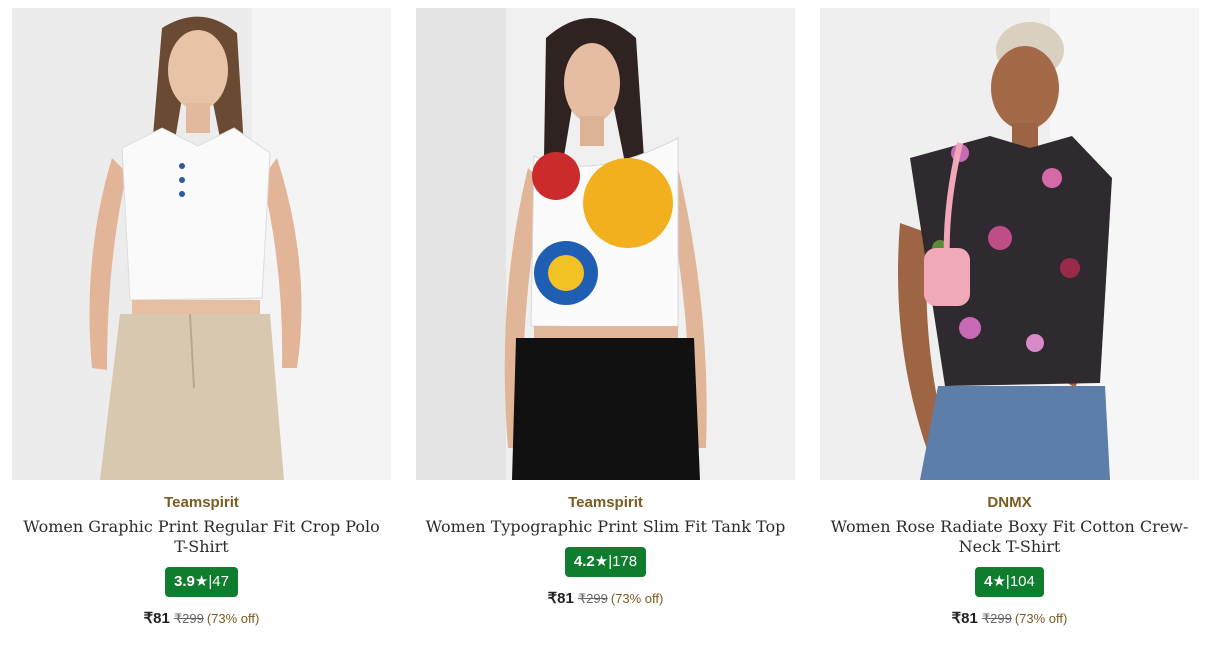  I want to click on rating-badge: 4 ★ | 104, so click(1009, 582).